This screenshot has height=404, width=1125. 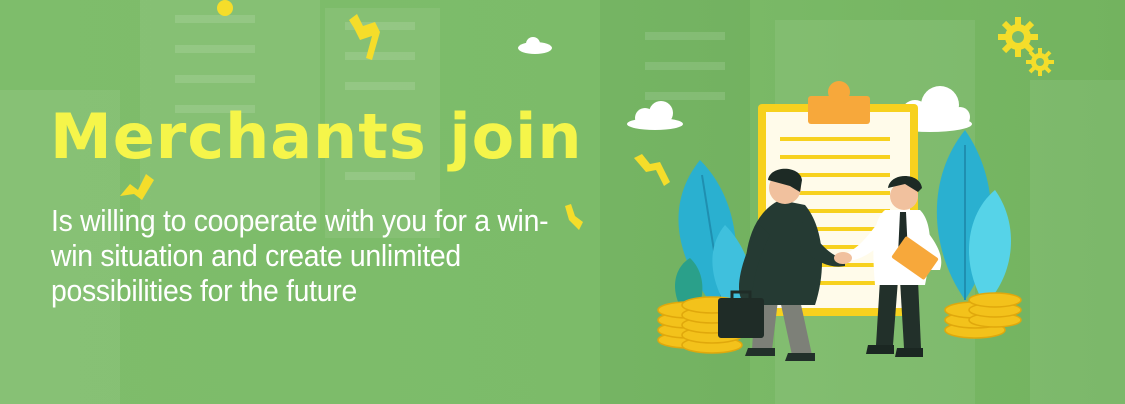 I want to click on coin-stack-icon, so click(x=983, y=315).